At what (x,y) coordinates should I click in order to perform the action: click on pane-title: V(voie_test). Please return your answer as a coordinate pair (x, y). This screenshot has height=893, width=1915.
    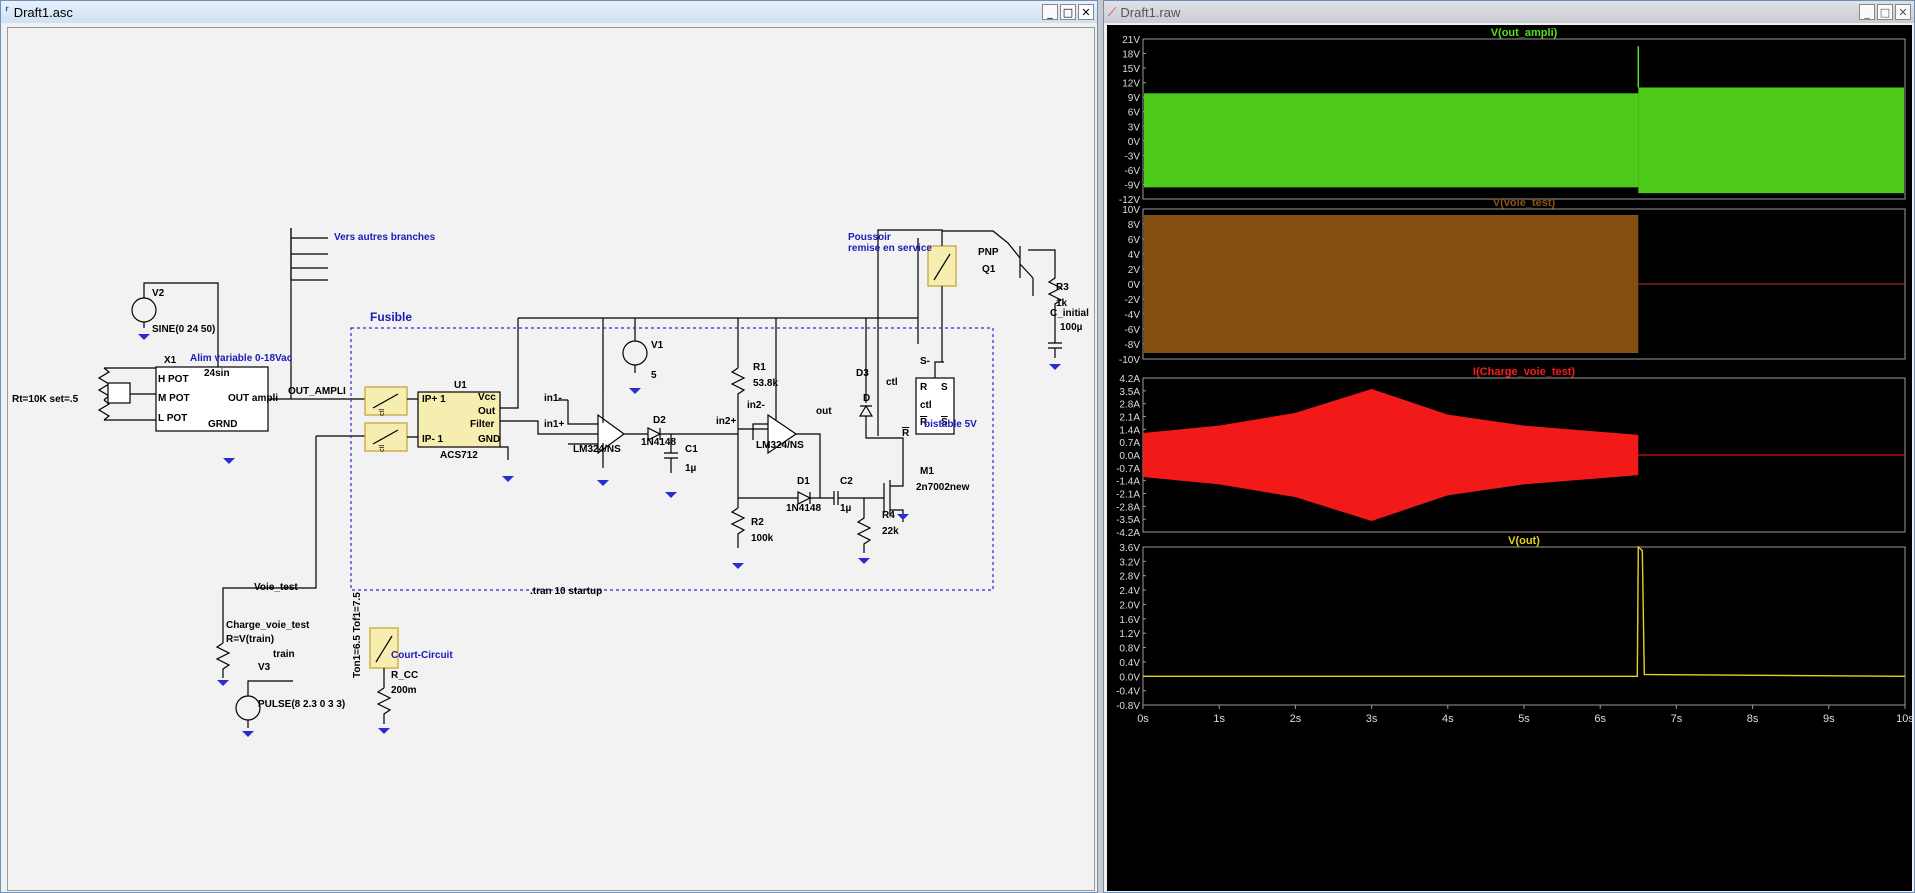
    Looking at the image, I should click on (1524, 203).